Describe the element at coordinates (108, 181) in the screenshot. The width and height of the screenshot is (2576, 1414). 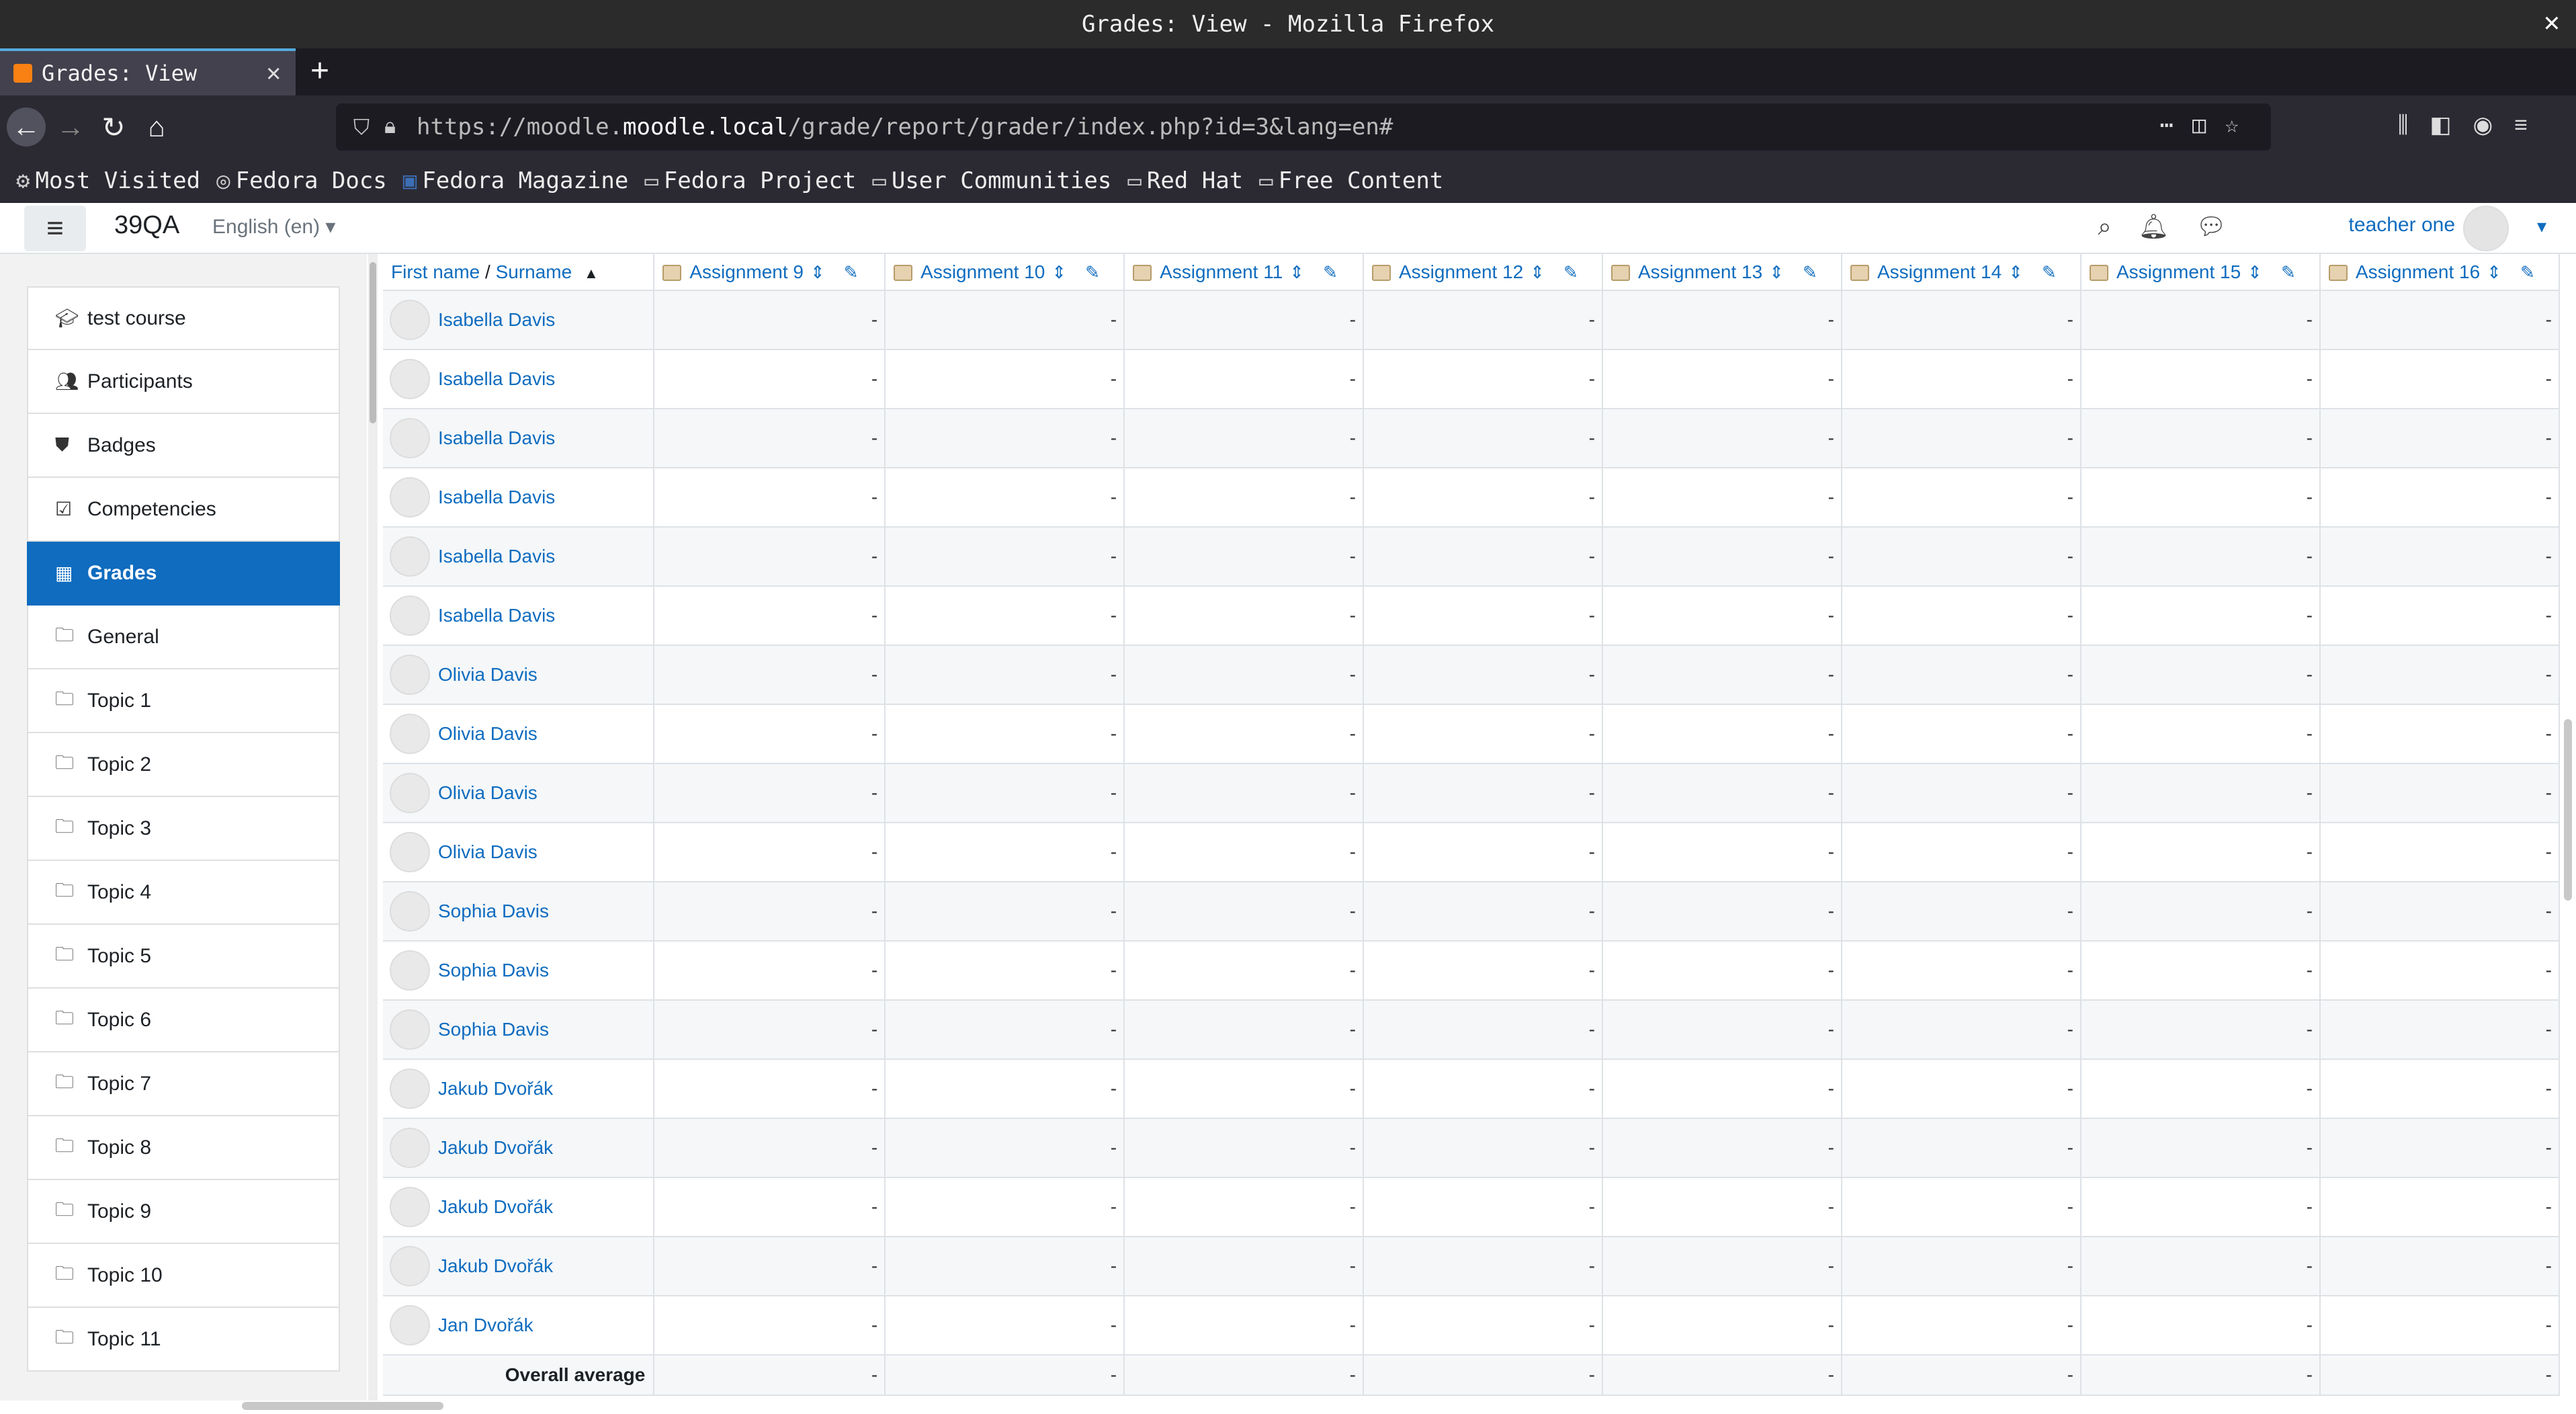
I see `bookmark-most-visited: ⚙ Most Visited` at that location.